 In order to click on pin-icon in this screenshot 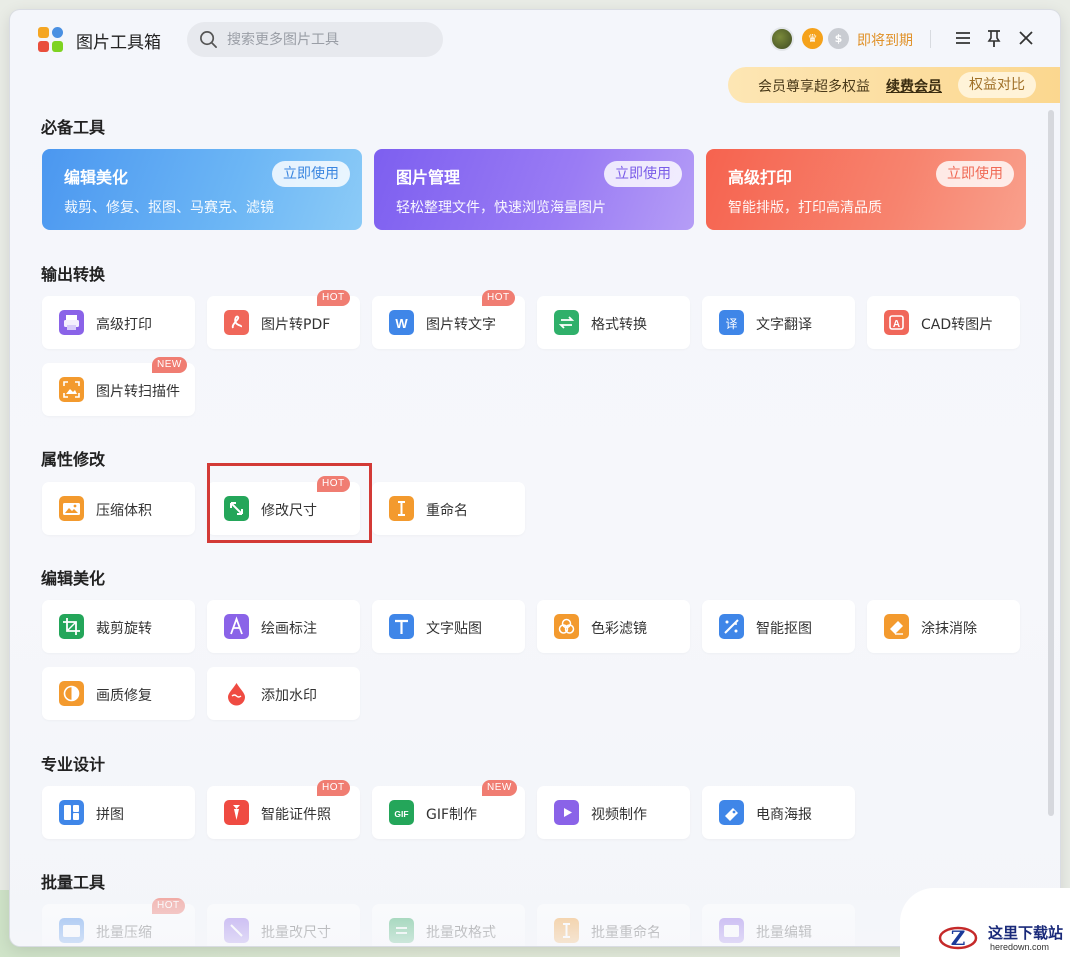, I will do `click(994, 38)`.